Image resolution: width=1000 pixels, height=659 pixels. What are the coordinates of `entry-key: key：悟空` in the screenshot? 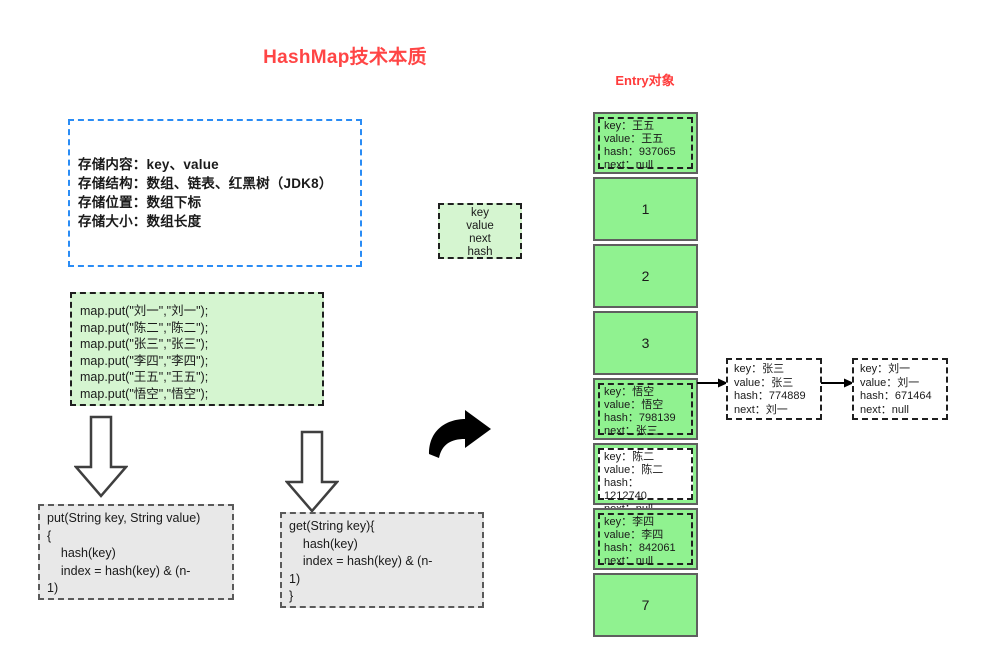 It's located at (629, 392).